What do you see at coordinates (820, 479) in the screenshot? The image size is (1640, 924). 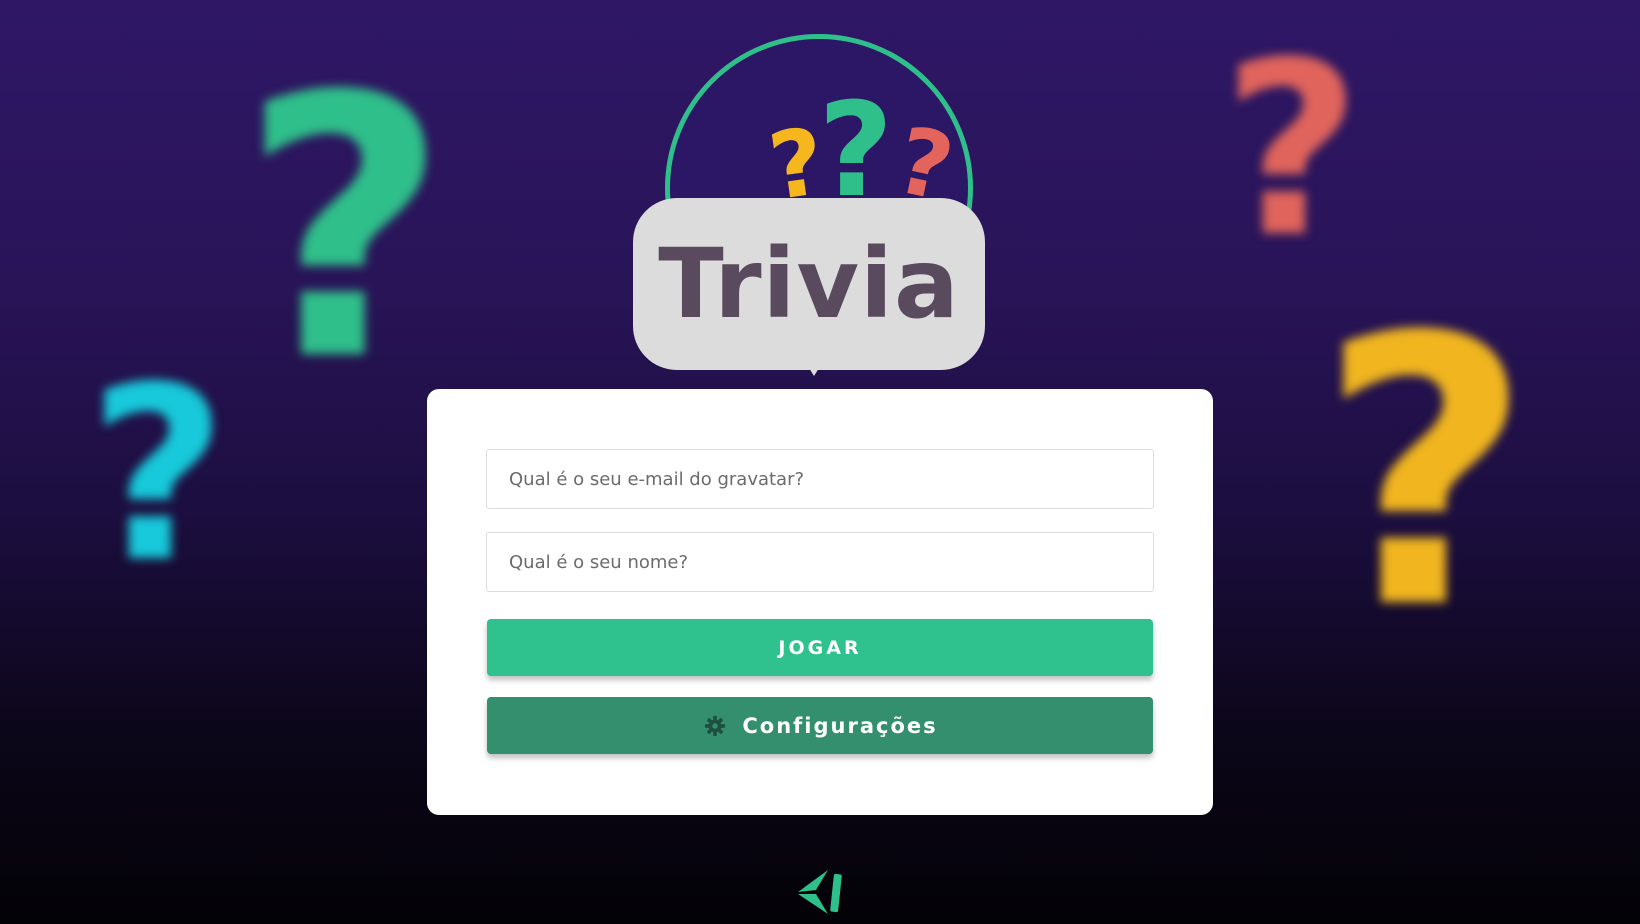 I see `gravatar-email-input` at bounding box center [820, 479].